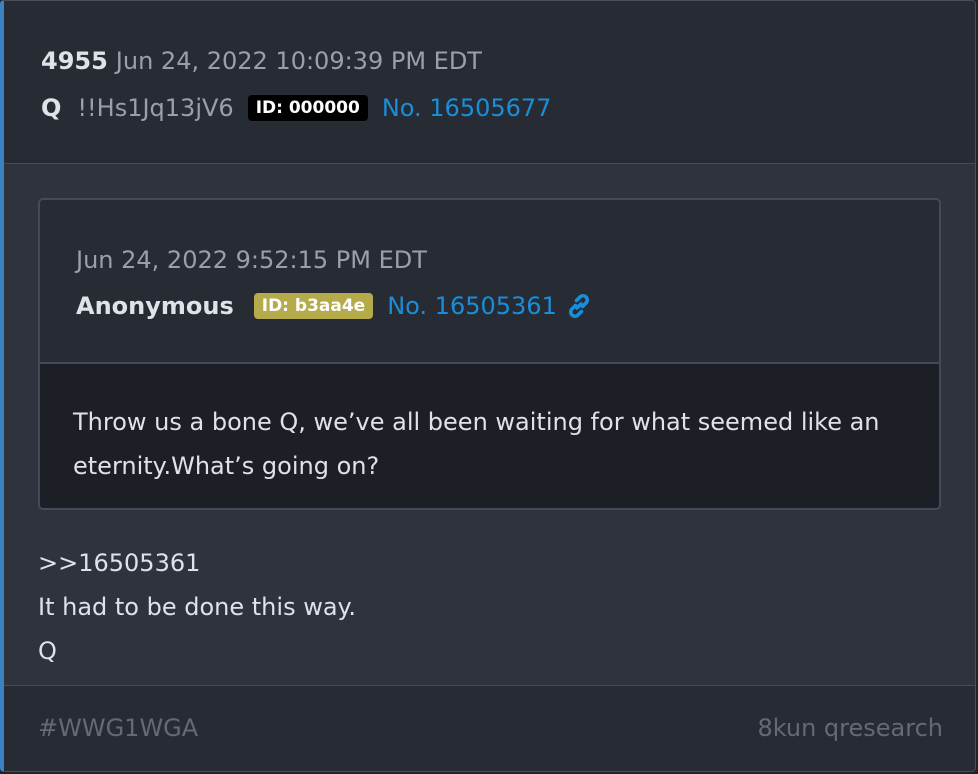 Image resolution: width=978 pixels, height=774 pixels. I want to click on post-footer: #WWG1WGA 8kun qresearch, so click(489, 728).